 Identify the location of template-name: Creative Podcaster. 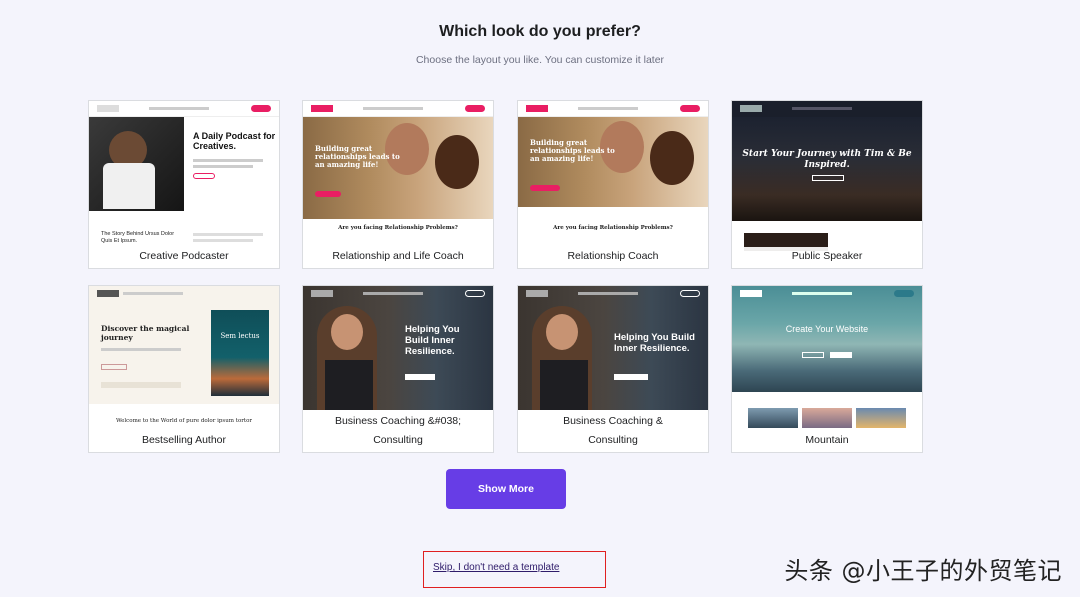
(184, 256).